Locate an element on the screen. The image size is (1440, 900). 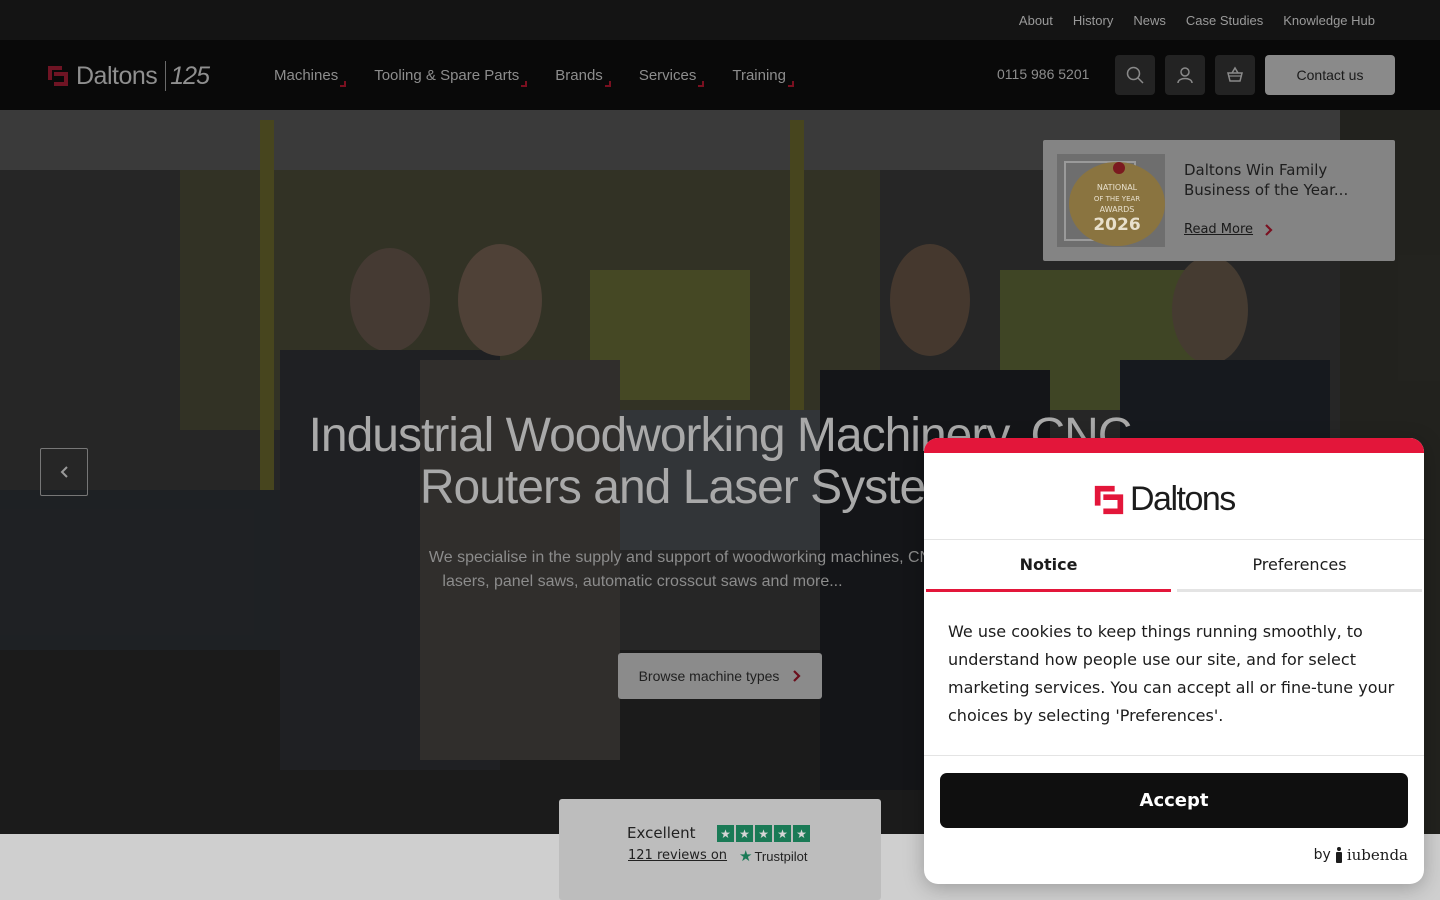
basket-button is located at coordinates (1235, 75).